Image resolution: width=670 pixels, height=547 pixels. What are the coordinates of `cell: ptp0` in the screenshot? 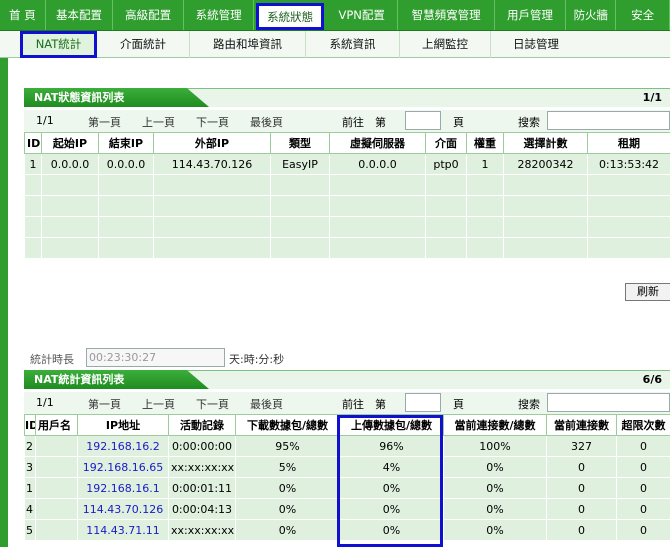 It's located at (446, 164).